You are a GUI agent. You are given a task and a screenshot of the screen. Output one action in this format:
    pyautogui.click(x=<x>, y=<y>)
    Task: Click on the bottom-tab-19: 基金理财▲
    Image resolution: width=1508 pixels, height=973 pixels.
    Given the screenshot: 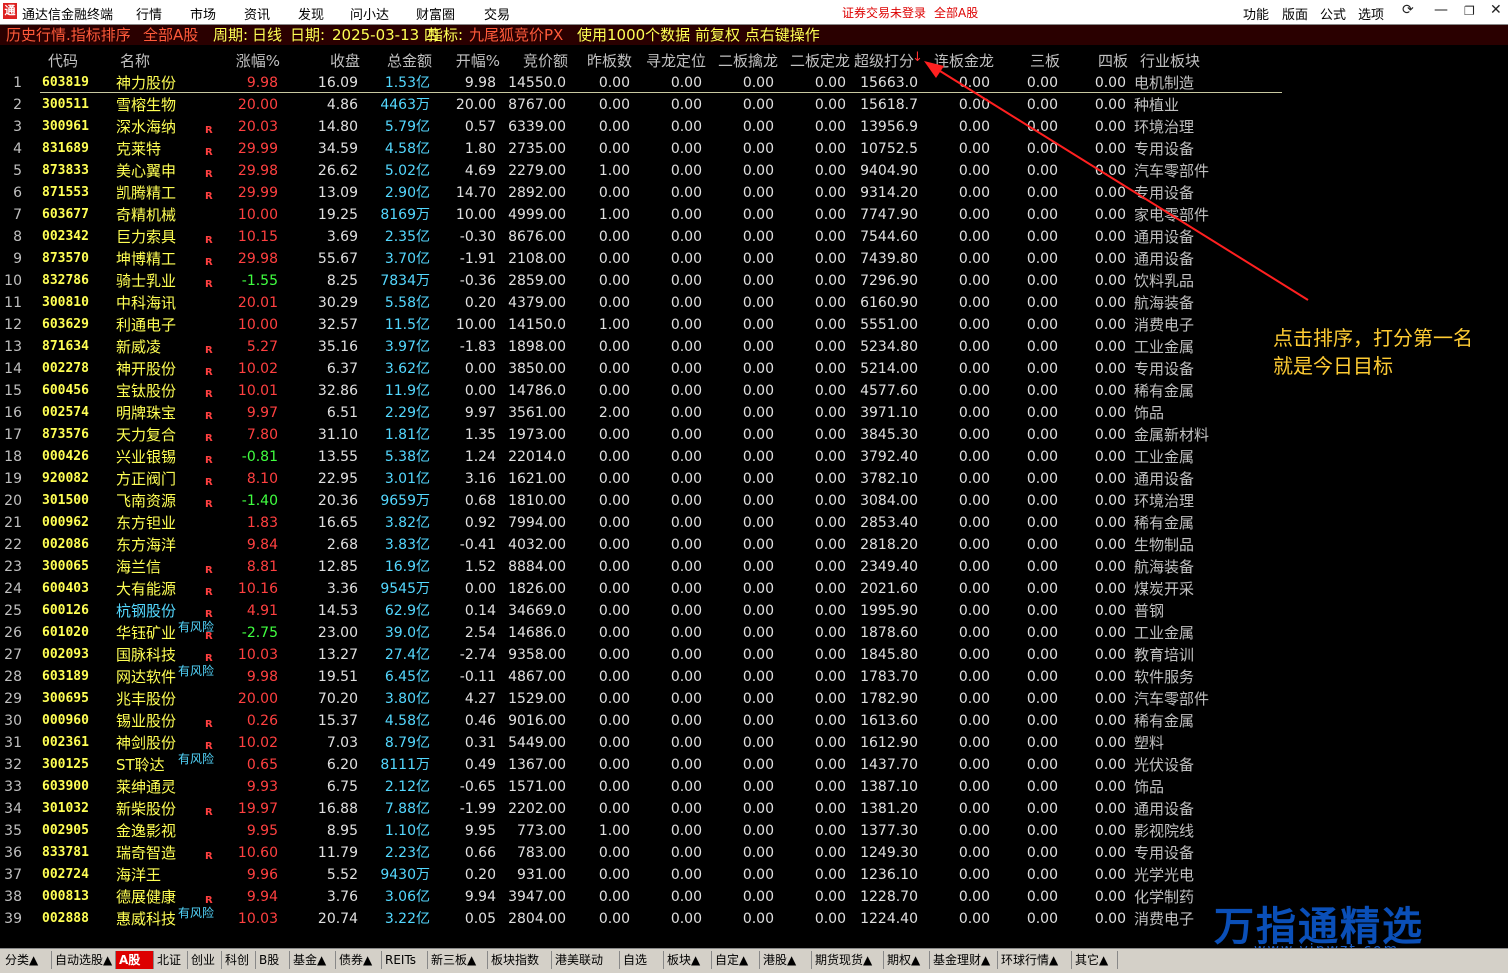 What is the action you would take?
    pyautogui.click(x=964, y=960)
    